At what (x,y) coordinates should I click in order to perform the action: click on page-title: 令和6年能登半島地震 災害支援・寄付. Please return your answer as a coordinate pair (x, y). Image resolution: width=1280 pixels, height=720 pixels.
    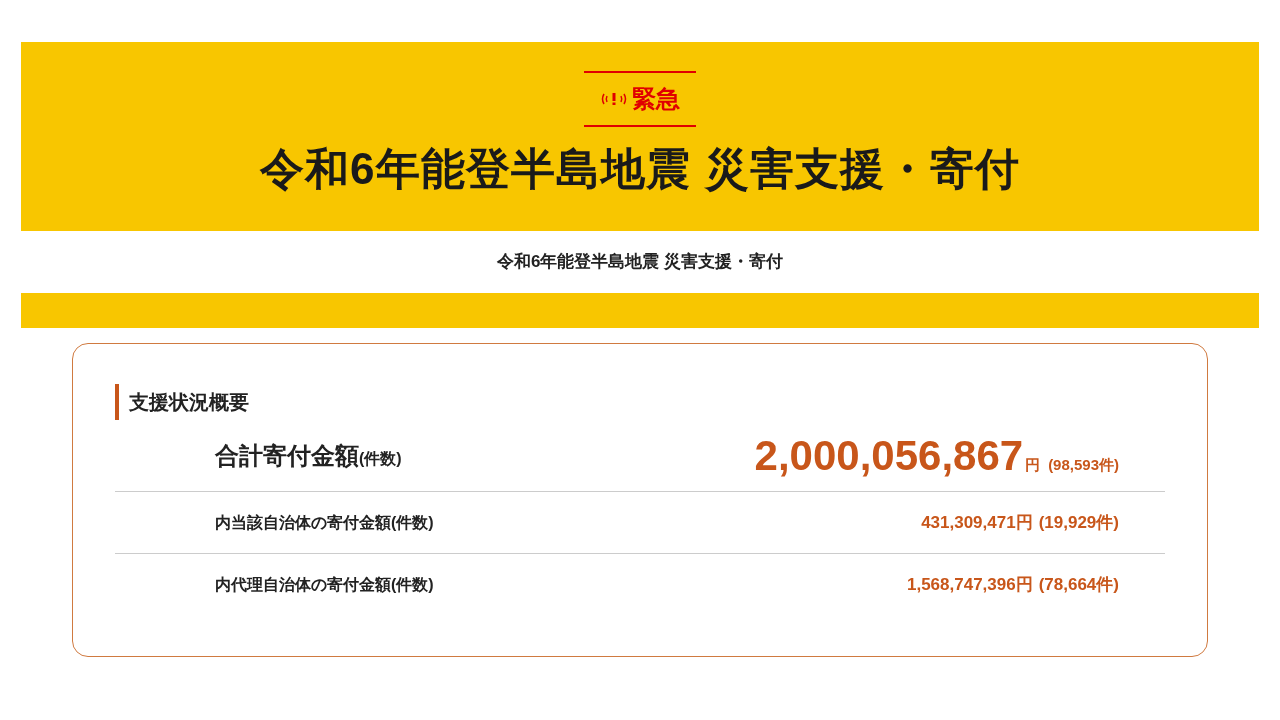
    Looking at the image, I should click on (640, 169).